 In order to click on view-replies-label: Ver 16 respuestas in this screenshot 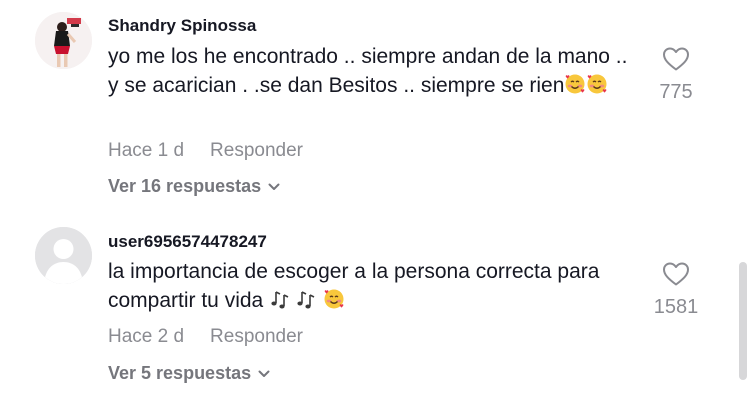, I will do `click(185, 186)`.